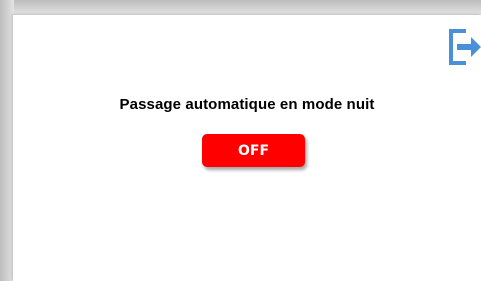 The image size is (481, 281). I want to click on page-title: Passage automatique en mode nuit, so click(247, 104).